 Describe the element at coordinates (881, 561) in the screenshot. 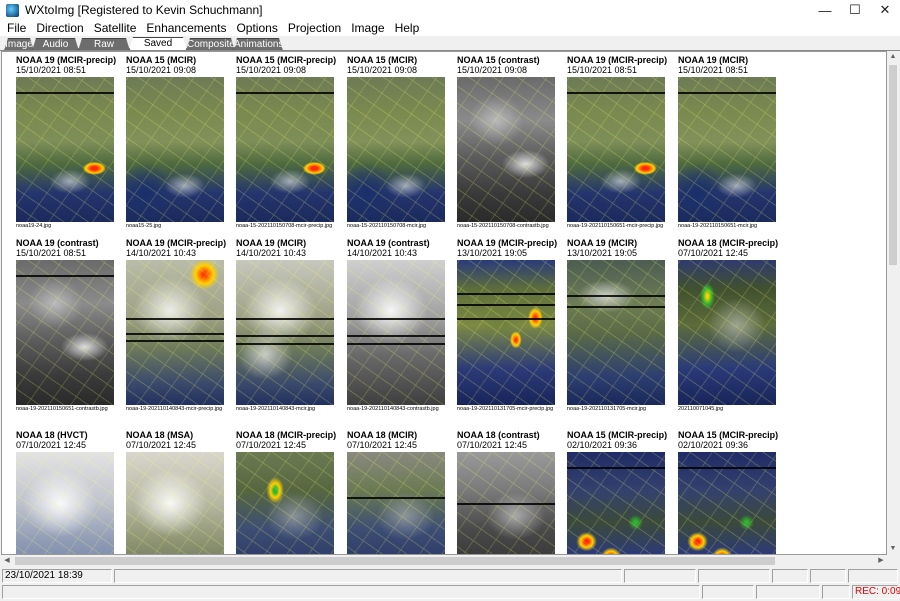

I see `scroll-right-arrow-icon: ▶` at that location.